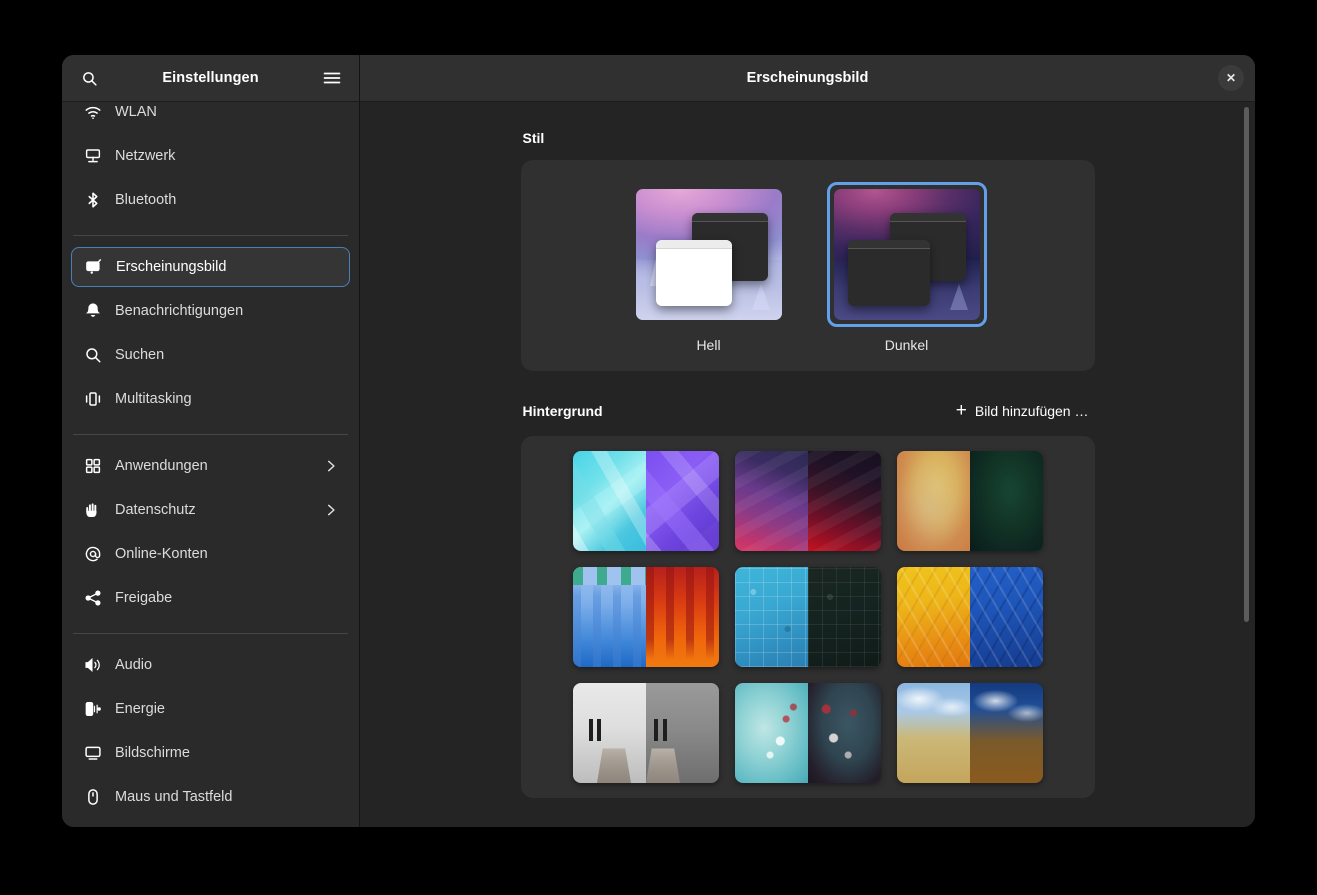 The image size is (1317, 895). Describe the element at coordinates (144, 598) in the screenshot. I see `sidebar-item-label: Freigabe` at that location.